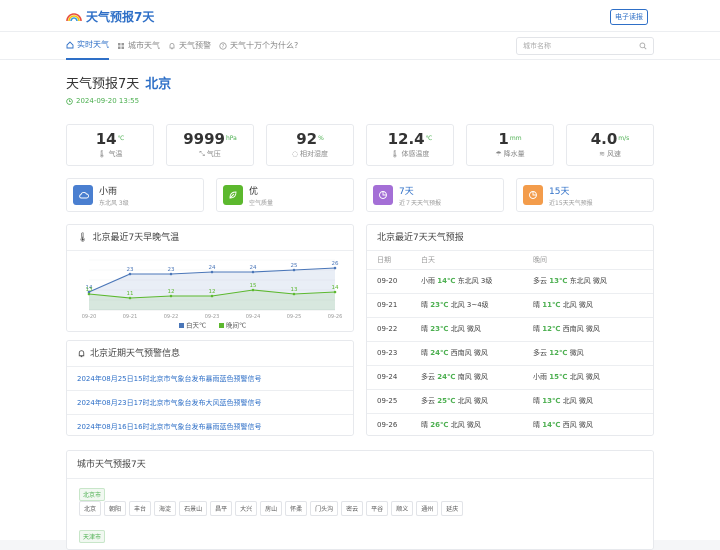 The width and height of the screenshot is (720, 550). I want to click on grid-icon, so click(121, 46).